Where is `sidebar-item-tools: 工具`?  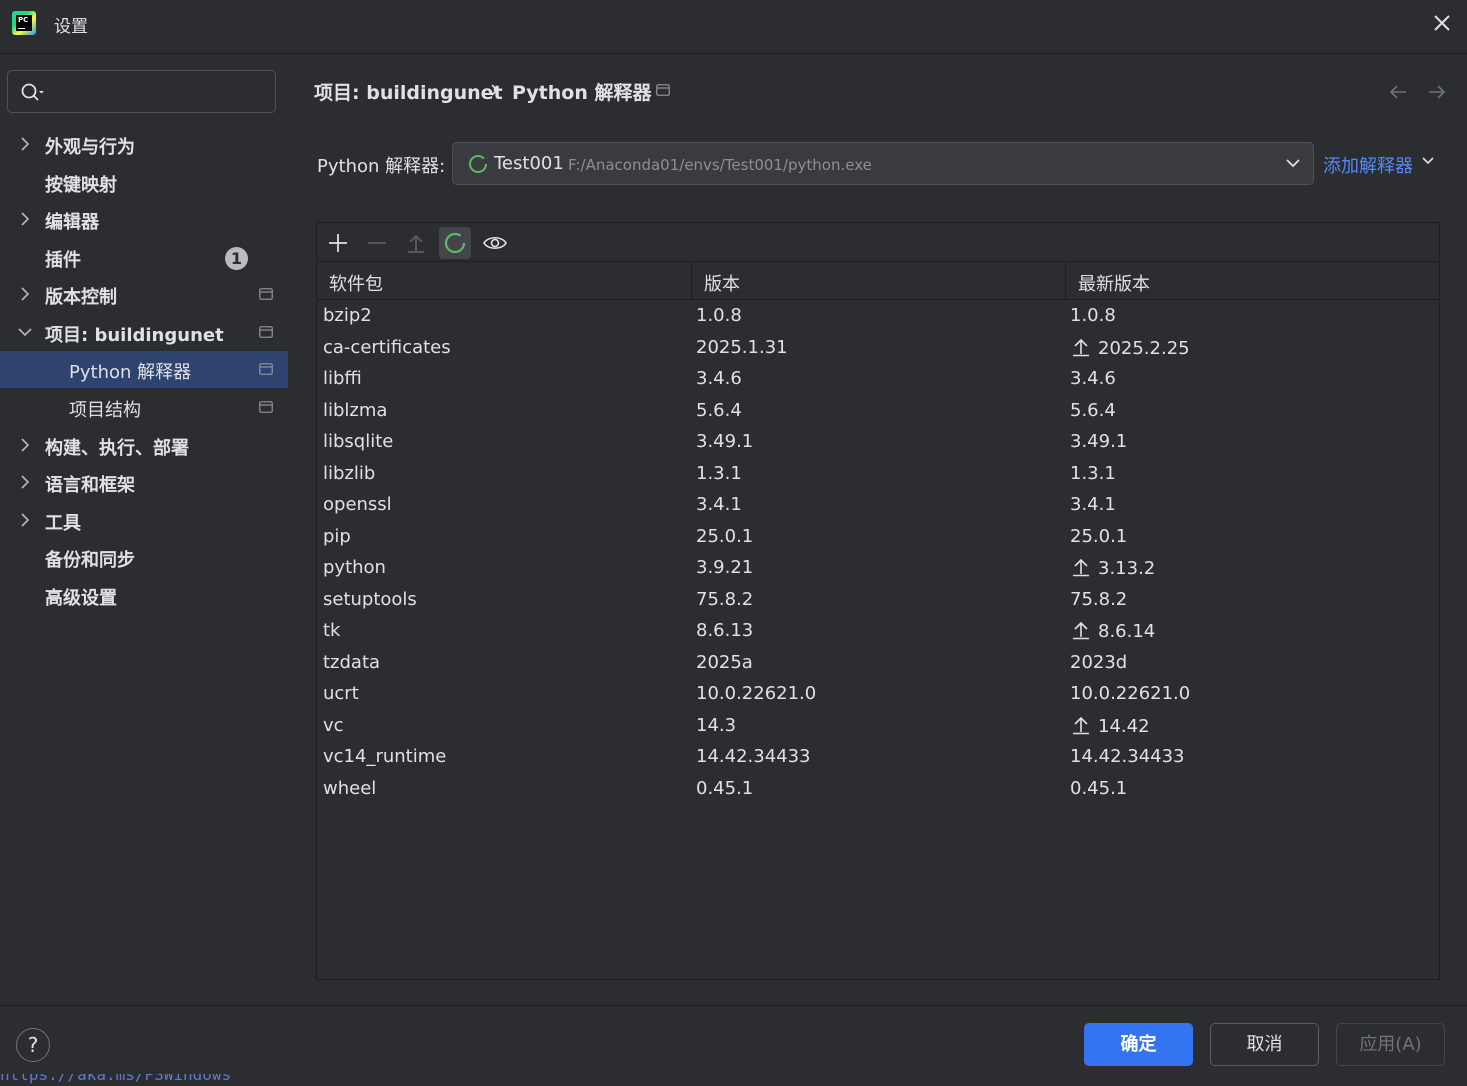
sidebar-item-tools: 工具 is located at coordinates (144, 520).